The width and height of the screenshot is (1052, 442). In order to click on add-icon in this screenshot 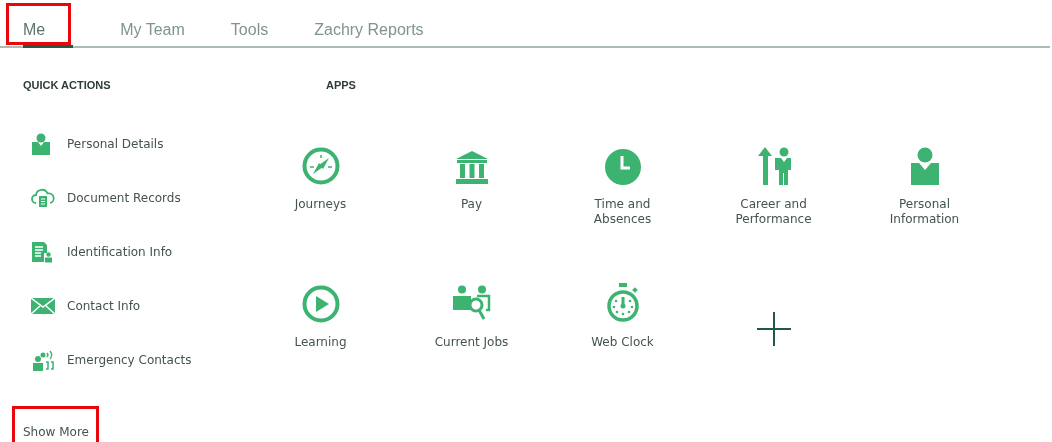, I will do `click(773, 329)`.